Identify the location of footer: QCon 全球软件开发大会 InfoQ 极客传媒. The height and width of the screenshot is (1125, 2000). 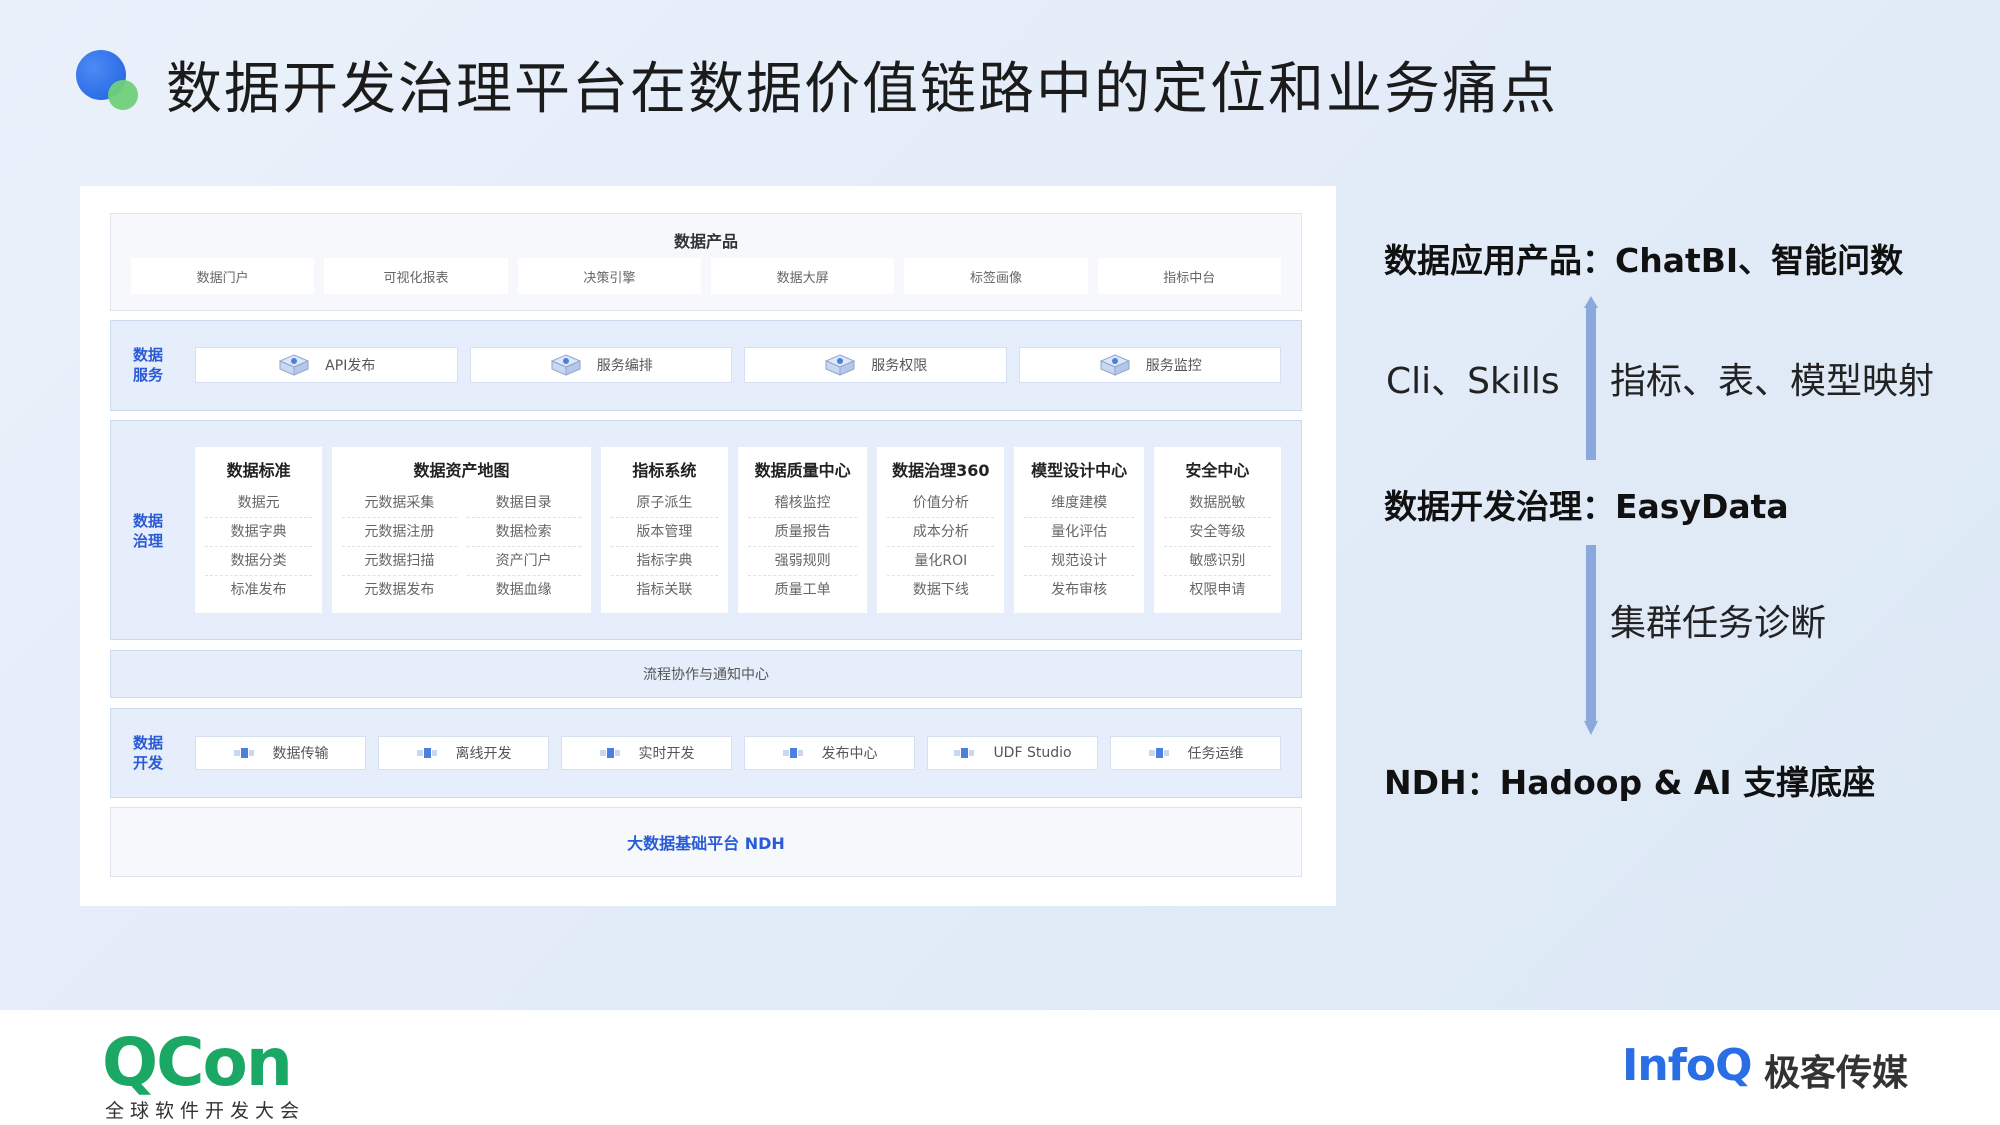
(1000, 1067).